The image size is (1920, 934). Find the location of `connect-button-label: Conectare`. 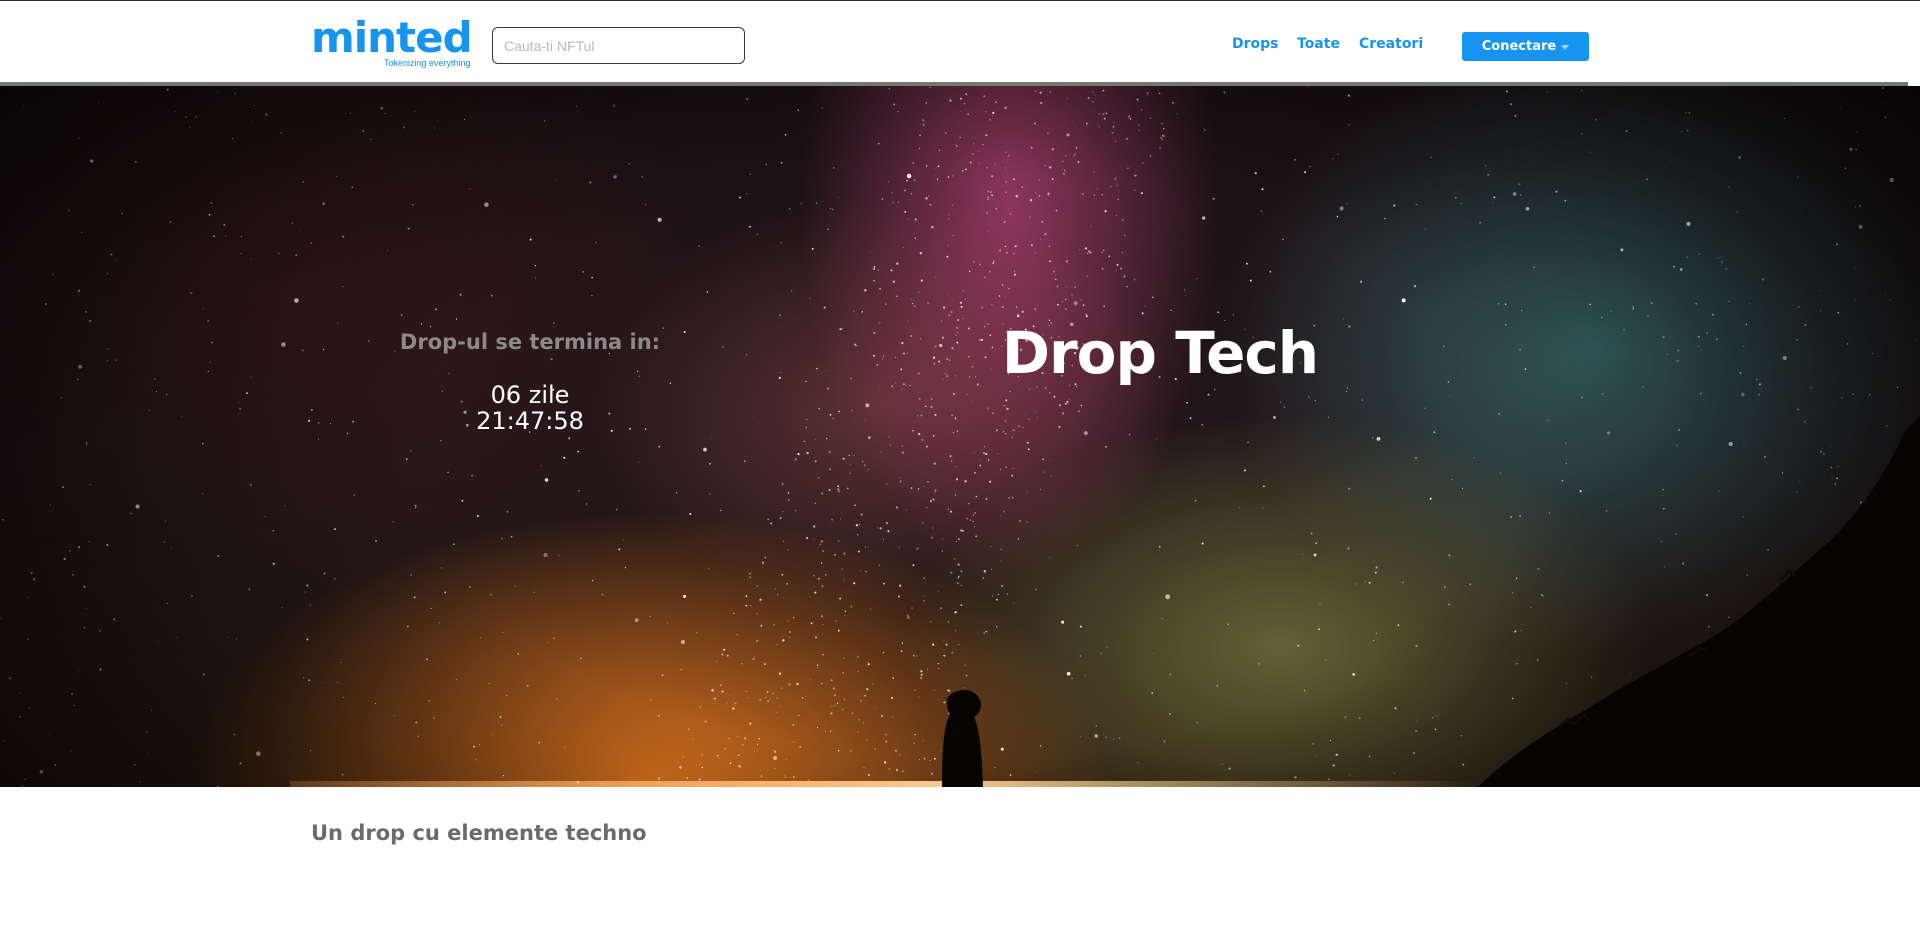

connect-button-label: Conectare is located at coordinates (1519, 46).